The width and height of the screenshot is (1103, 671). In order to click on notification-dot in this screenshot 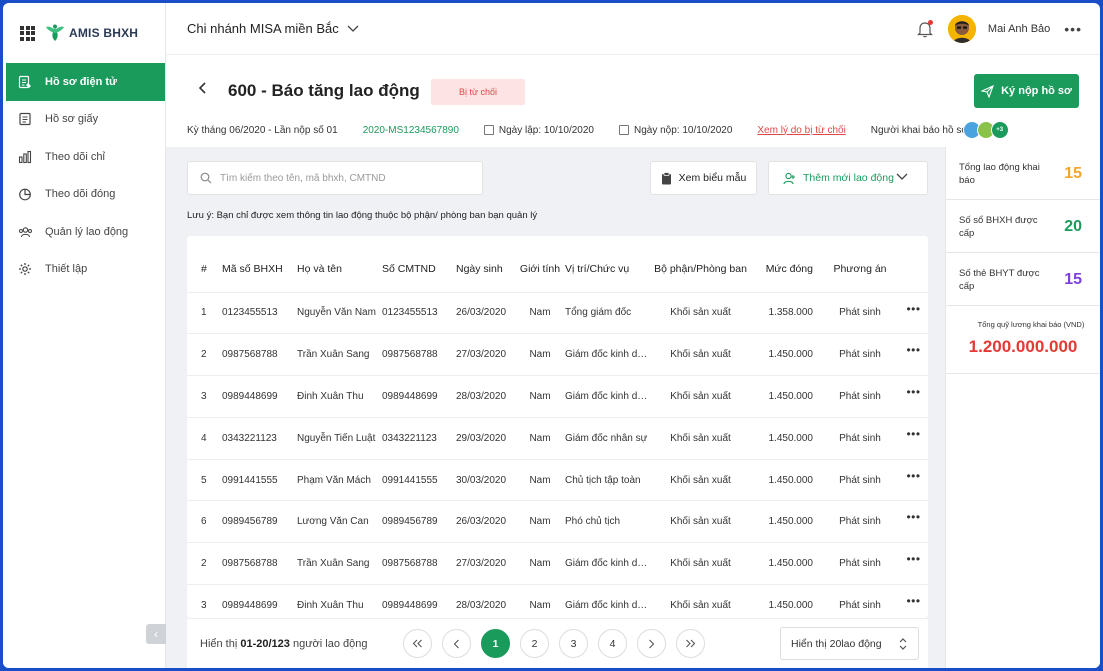, I will do `click(930, 22)`.